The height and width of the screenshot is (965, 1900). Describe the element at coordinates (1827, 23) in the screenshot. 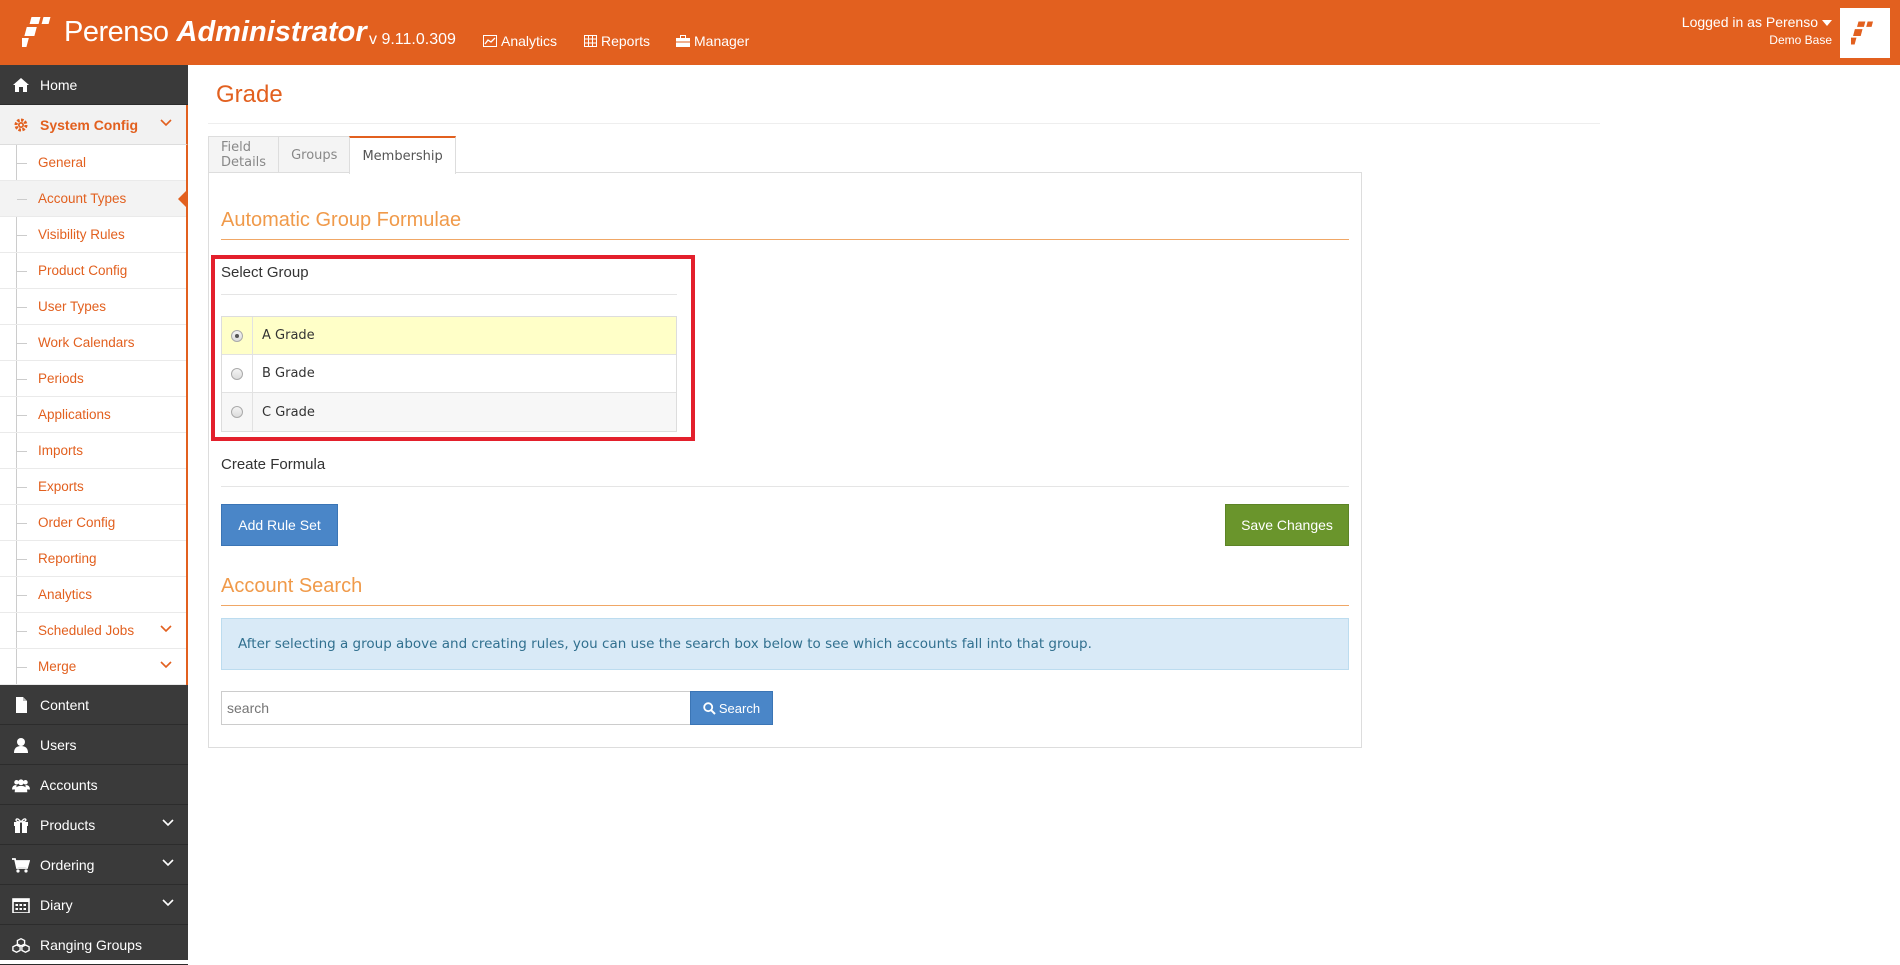

I see `caret-down-icon` at that location.